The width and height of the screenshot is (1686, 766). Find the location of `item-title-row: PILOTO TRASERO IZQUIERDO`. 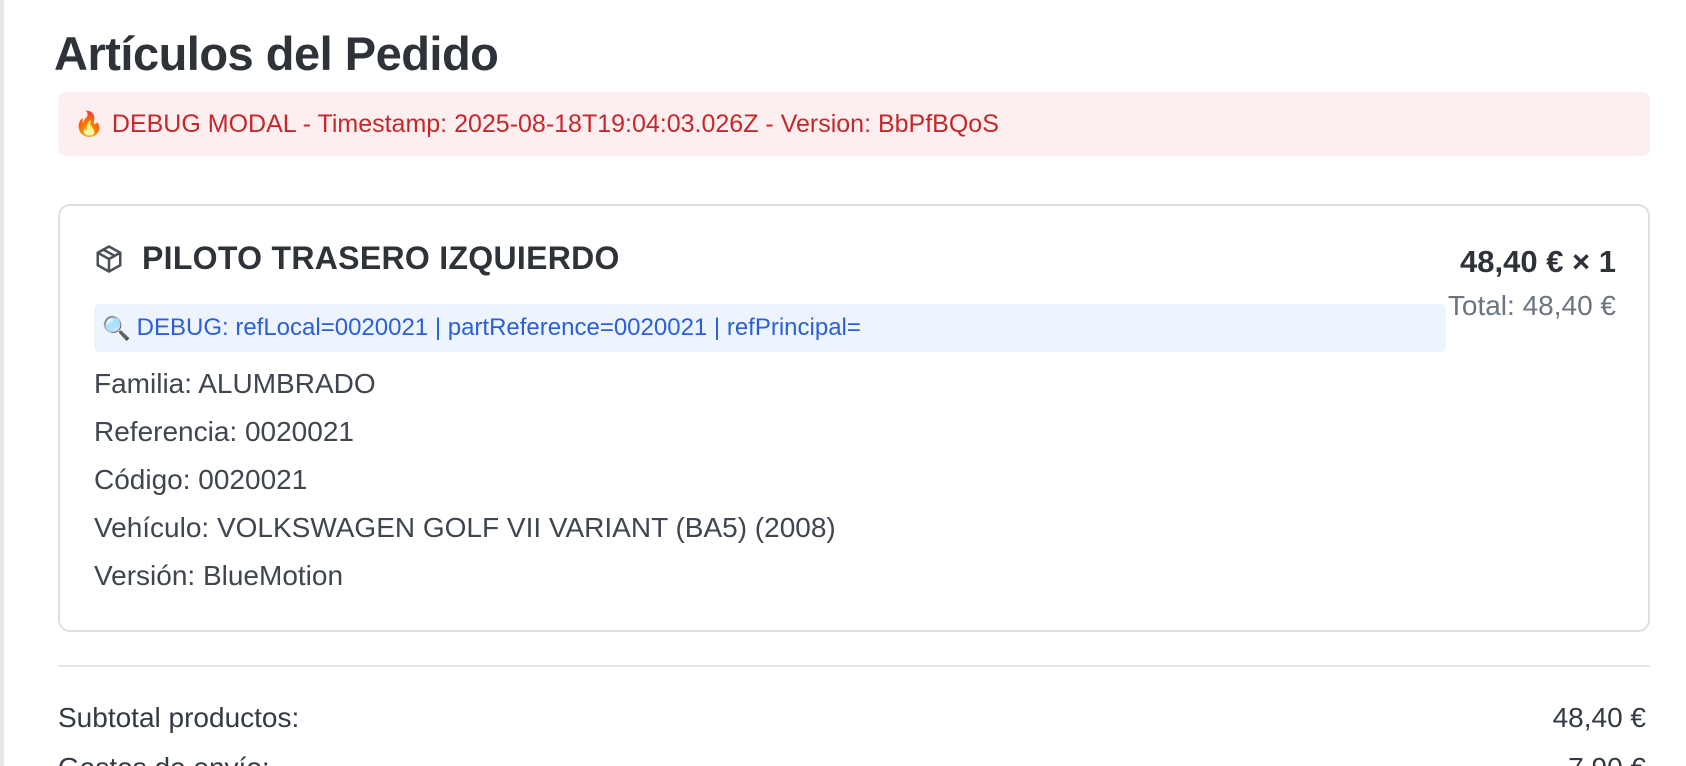

item-title-row: PILOTO TRASERO IZQUIERDO is located at coordinates (357, 258).